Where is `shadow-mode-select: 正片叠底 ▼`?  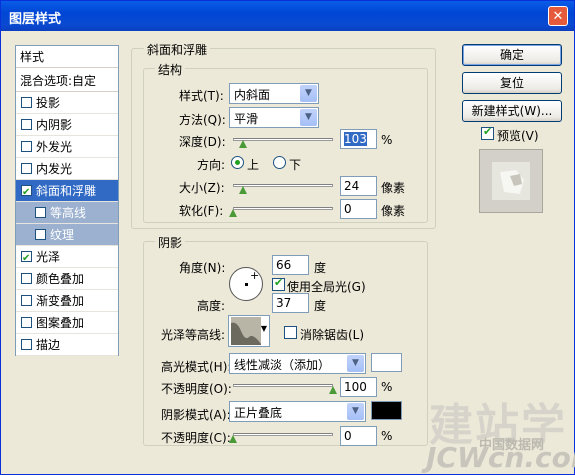
shadow-mode-select: 正片叠底 ▼ is located at coordinates (297, 411).